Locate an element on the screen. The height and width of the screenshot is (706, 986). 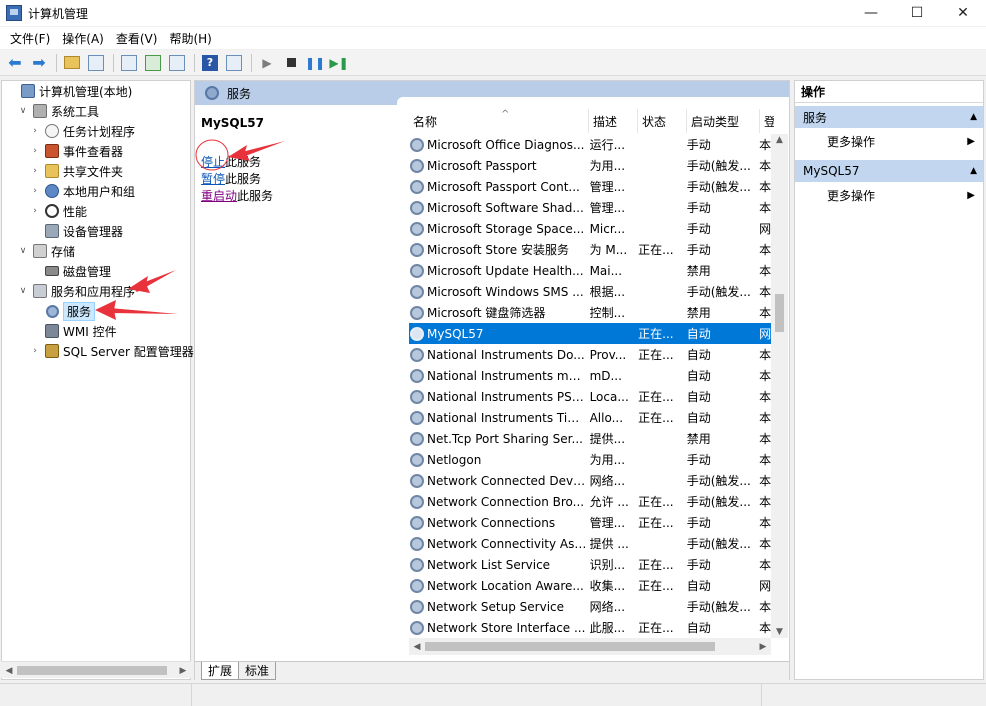
more-actions-mysql57: 更多操作 ▶ is located at coordinates (889, 195).